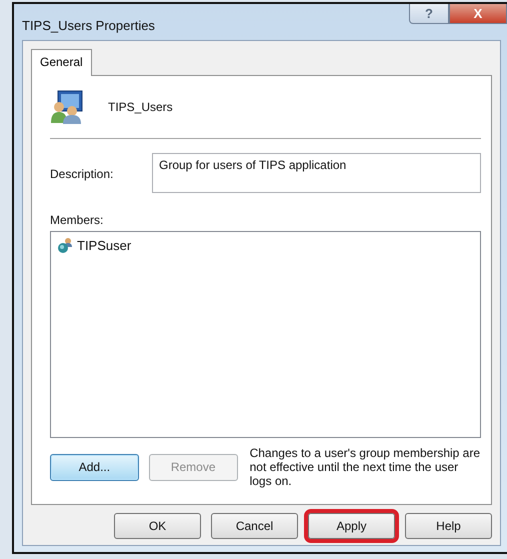 This screenshot has width=507, height=559. Describe the element at coordinates (61, 62) in the screenshot. I see `tab: General` at that location.